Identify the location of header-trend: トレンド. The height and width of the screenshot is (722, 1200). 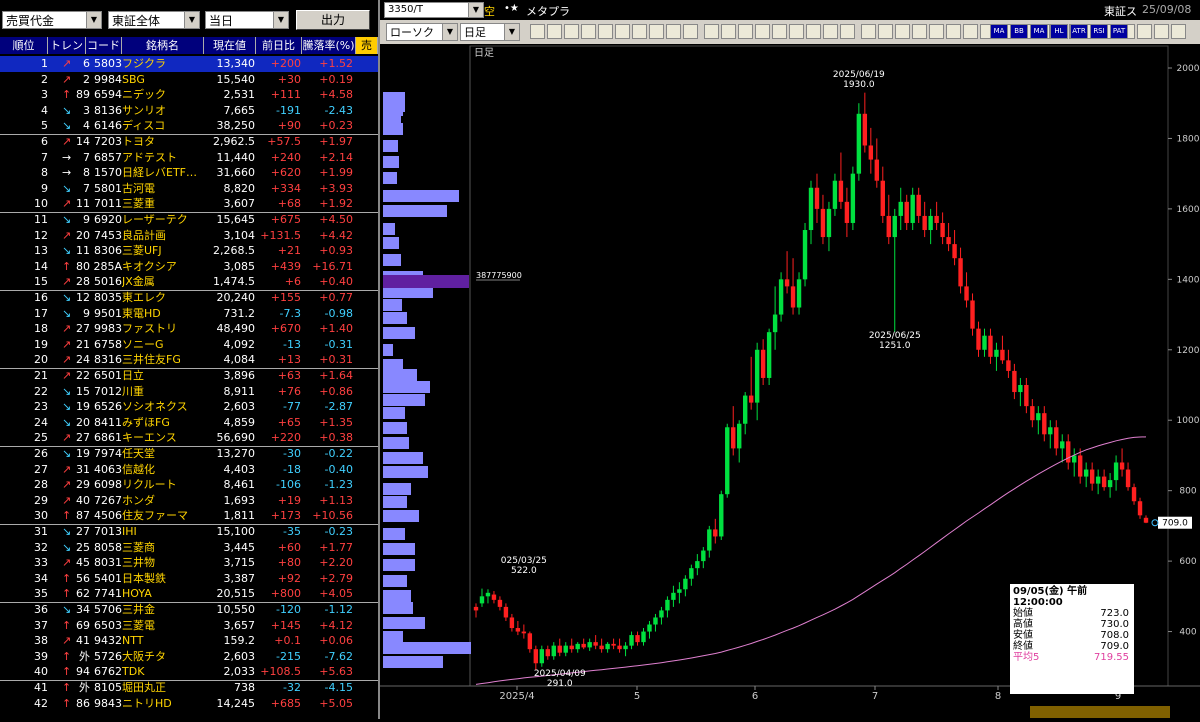
(67, 53).